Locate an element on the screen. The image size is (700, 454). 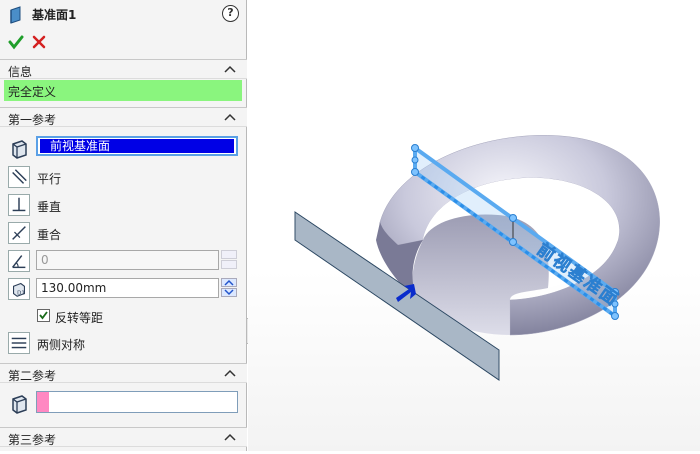
first-reference-selection-item: 前视基准面 is located at coordinates (137, 146).